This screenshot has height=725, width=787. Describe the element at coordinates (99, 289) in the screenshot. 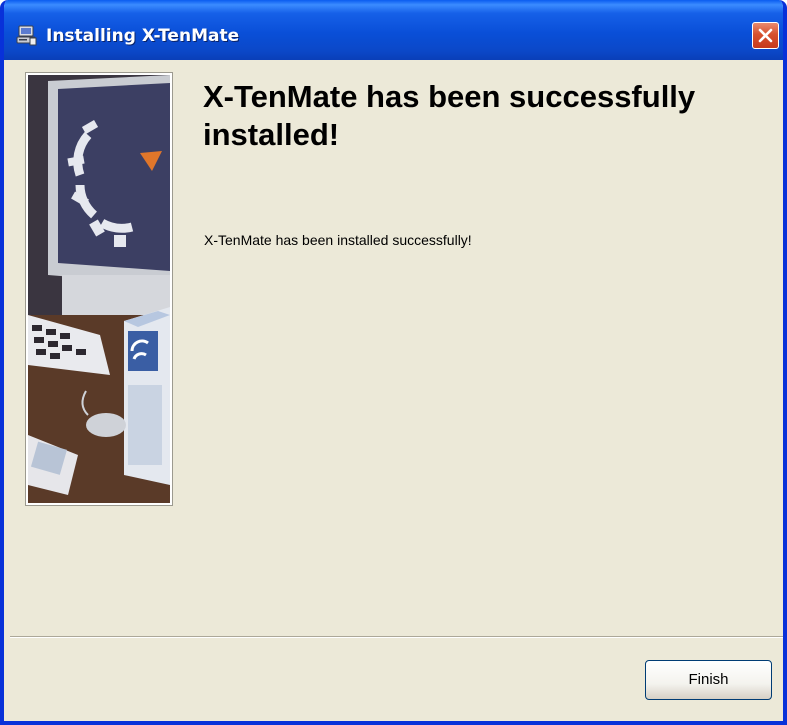

I see `installer-banner-image` at that location.